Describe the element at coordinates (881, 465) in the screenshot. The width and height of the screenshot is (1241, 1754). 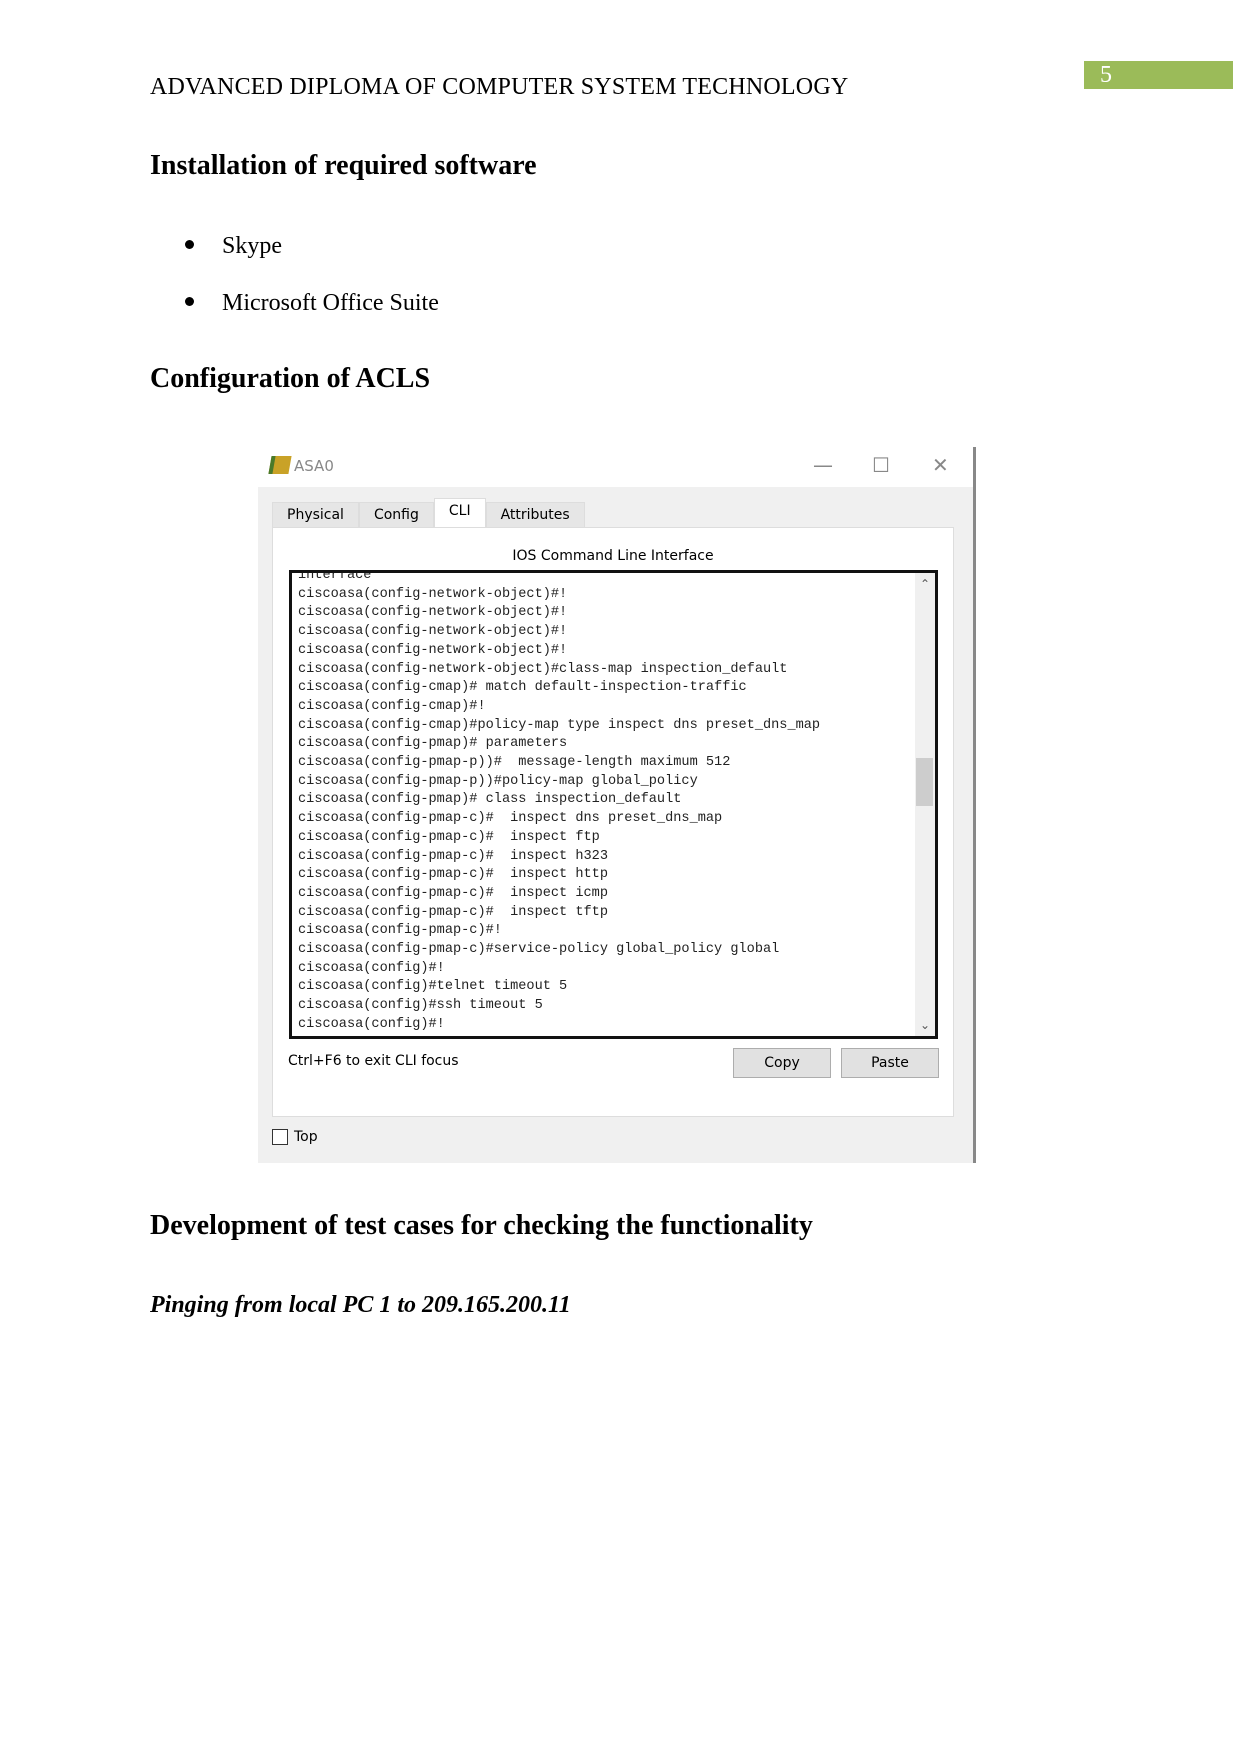
I see `maximize-icon: ☐` at that location.